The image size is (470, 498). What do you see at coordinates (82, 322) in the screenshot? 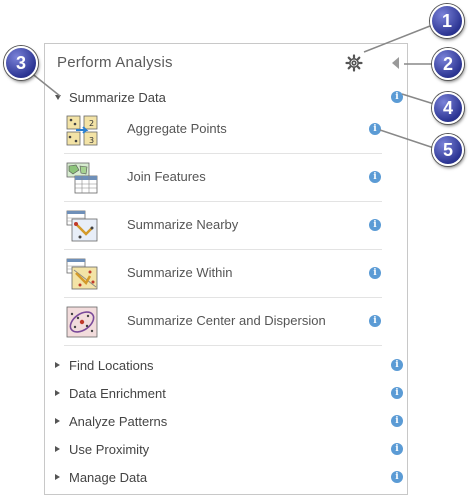
I see `summarize-center-dispersion-icon` at bounding box center [82, 322].